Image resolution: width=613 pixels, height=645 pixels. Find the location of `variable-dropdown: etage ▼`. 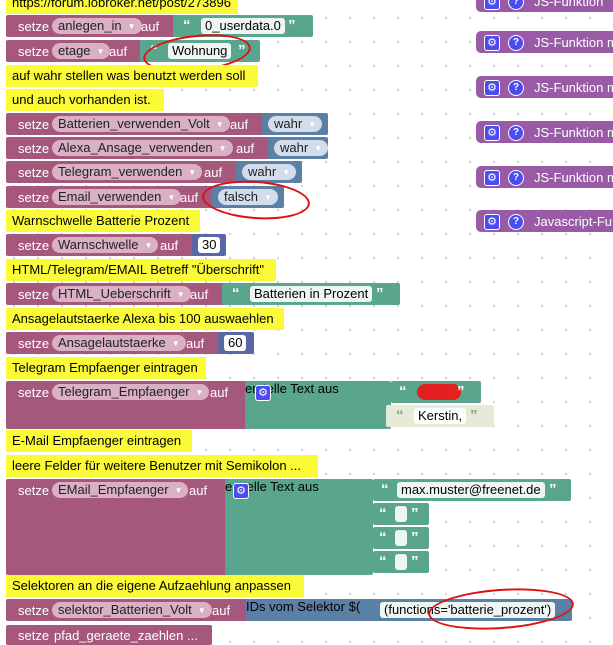

variable-dropdown: etage ▼ is located at coordinates (81, 51).